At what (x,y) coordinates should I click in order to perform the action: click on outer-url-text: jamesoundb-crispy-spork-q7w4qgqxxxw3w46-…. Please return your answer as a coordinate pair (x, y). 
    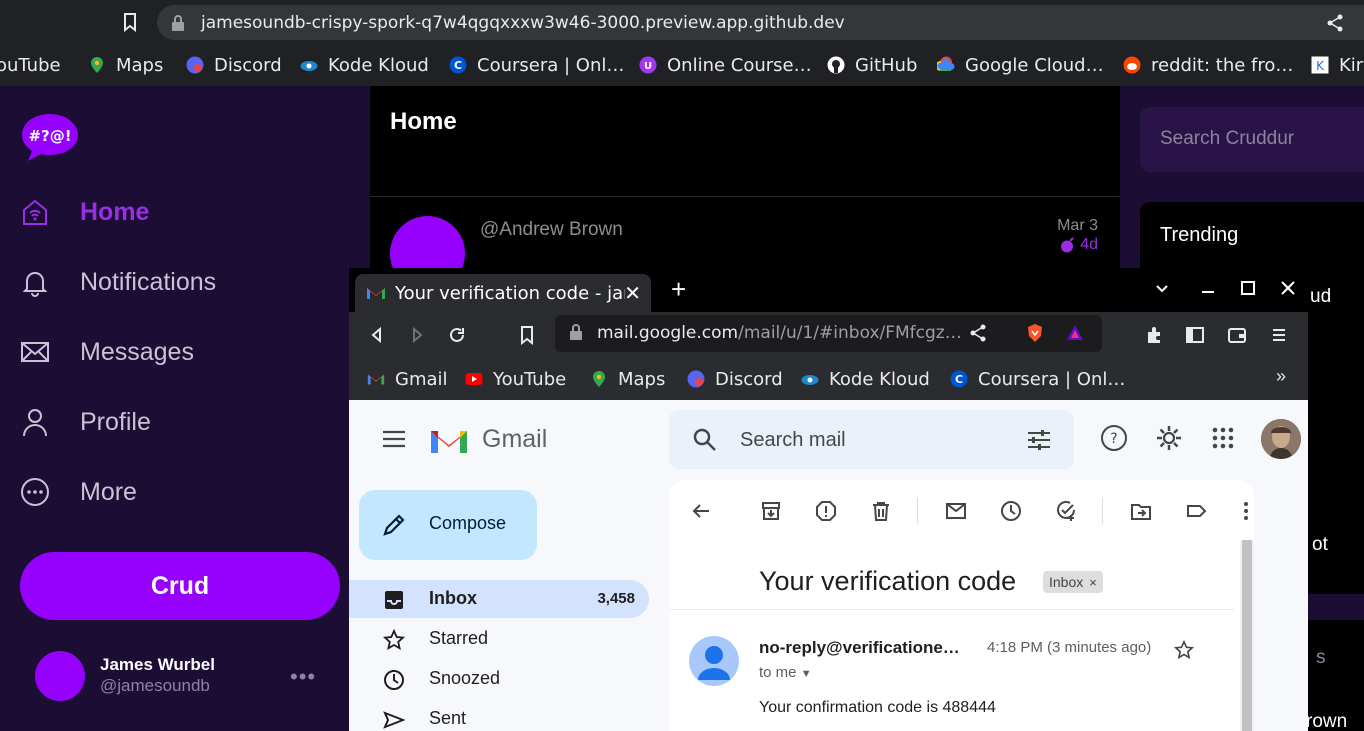
    Looking at the image, I should click on (523, 23).